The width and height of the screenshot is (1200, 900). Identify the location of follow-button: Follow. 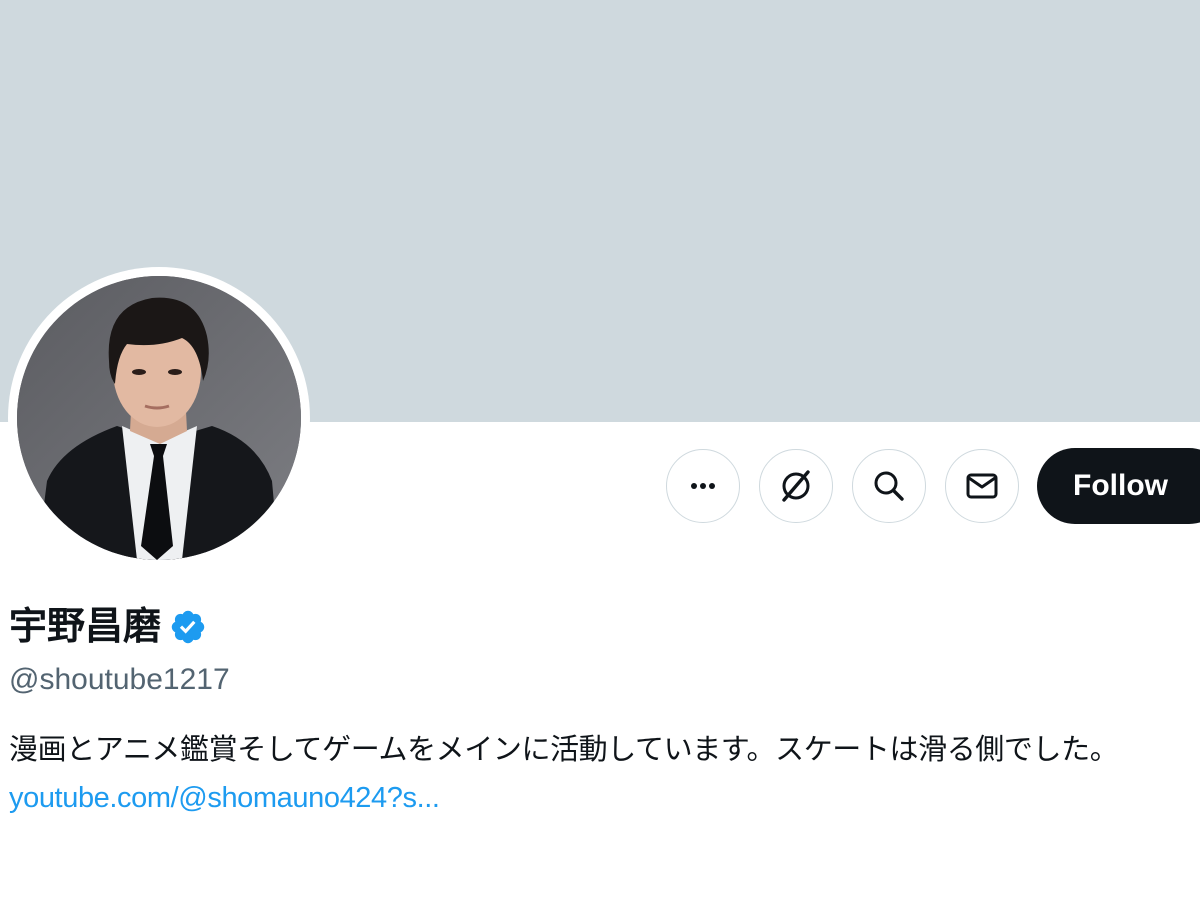
(1118, 486).